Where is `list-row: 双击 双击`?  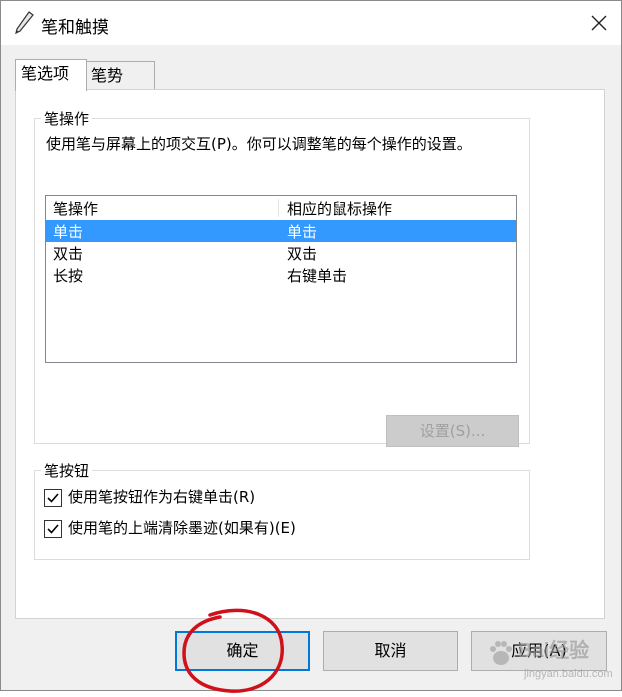
list-row: 双击 双击 is located at coordinates (281, 253).